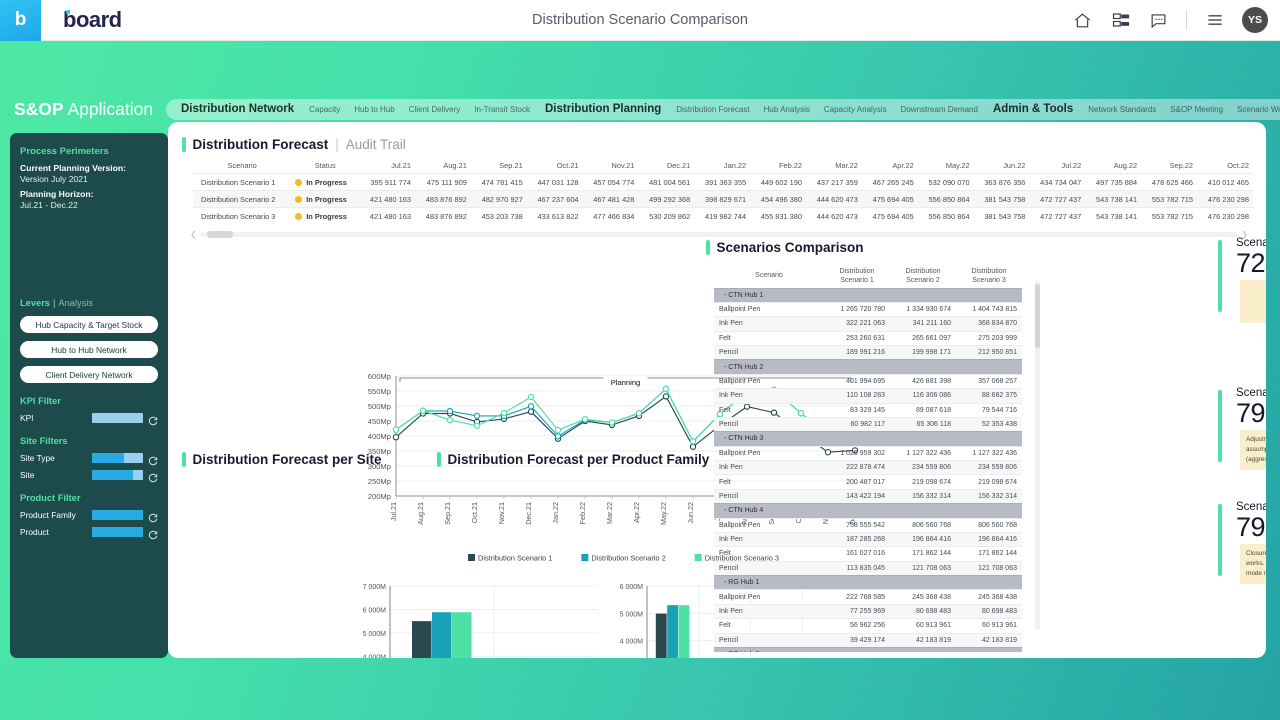 This screenshot has width=1280, height=720. What do you see at coordinates (219, 234) in the screenshot?
I see `scrollbar-thumb` at bounding box center [219, 234].